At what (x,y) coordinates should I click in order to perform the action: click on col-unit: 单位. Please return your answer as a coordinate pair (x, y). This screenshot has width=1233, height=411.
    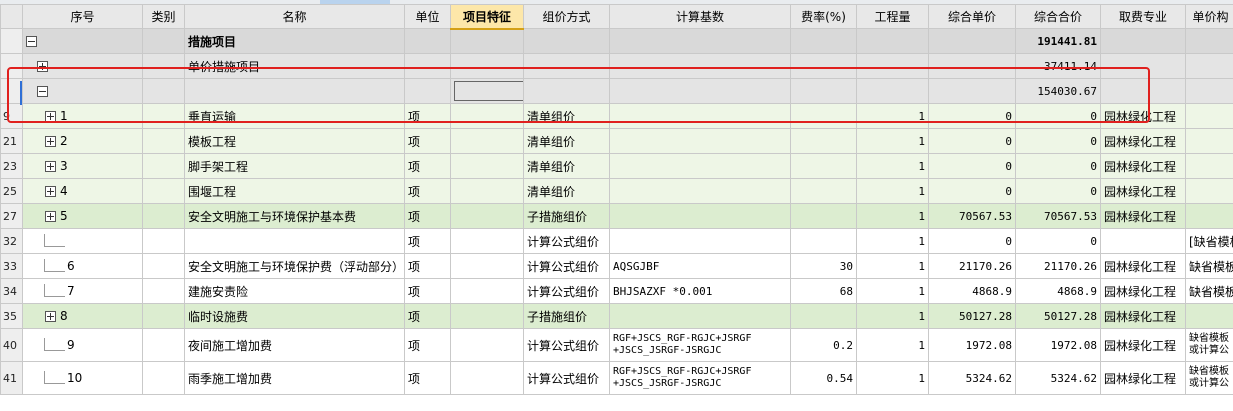
    Looking at the image, I should click on (427, 16).